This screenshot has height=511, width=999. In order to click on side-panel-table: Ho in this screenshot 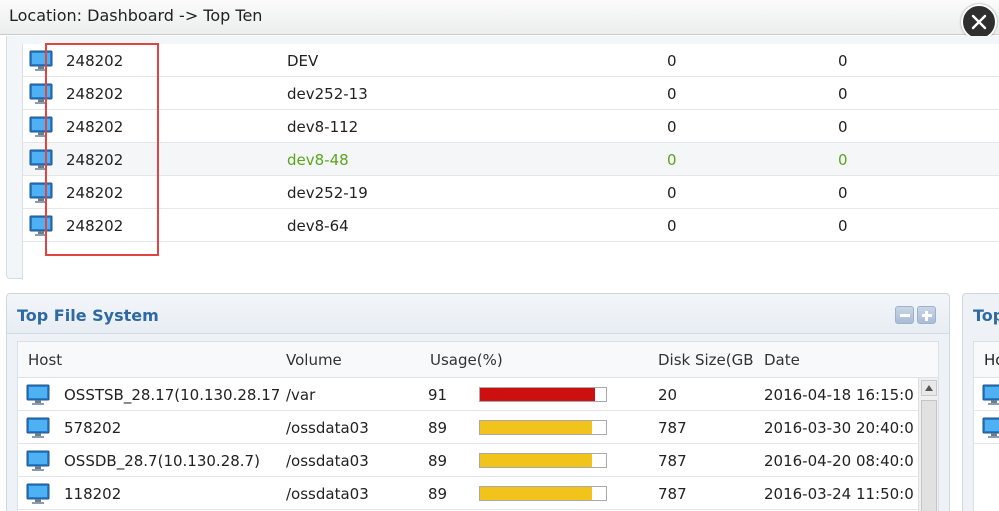, I will do `click(986, 426)`.